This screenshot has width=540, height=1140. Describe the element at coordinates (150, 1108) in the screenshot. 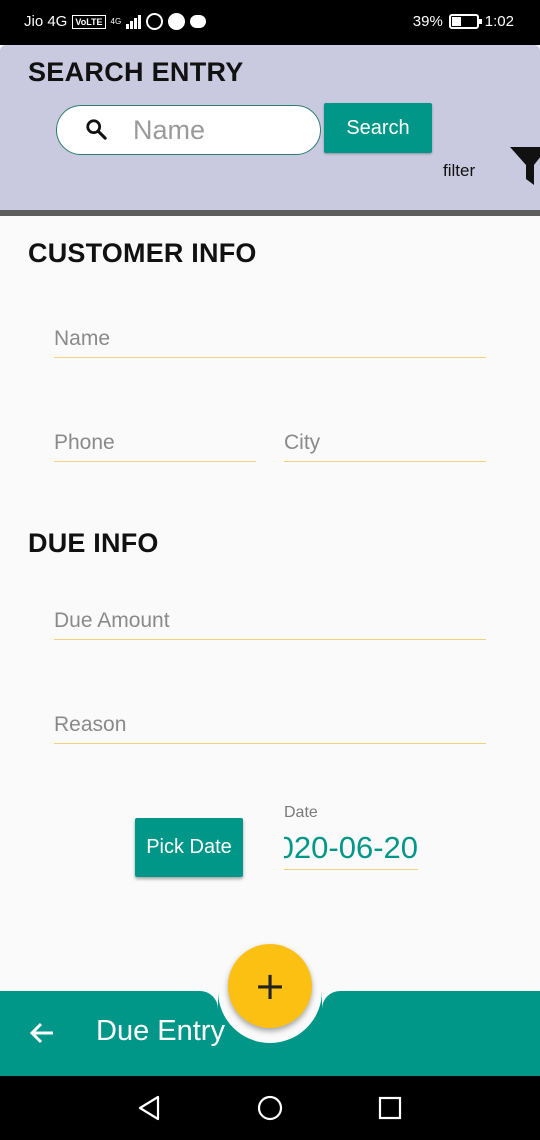

I see `nav-back-icon` at that location.